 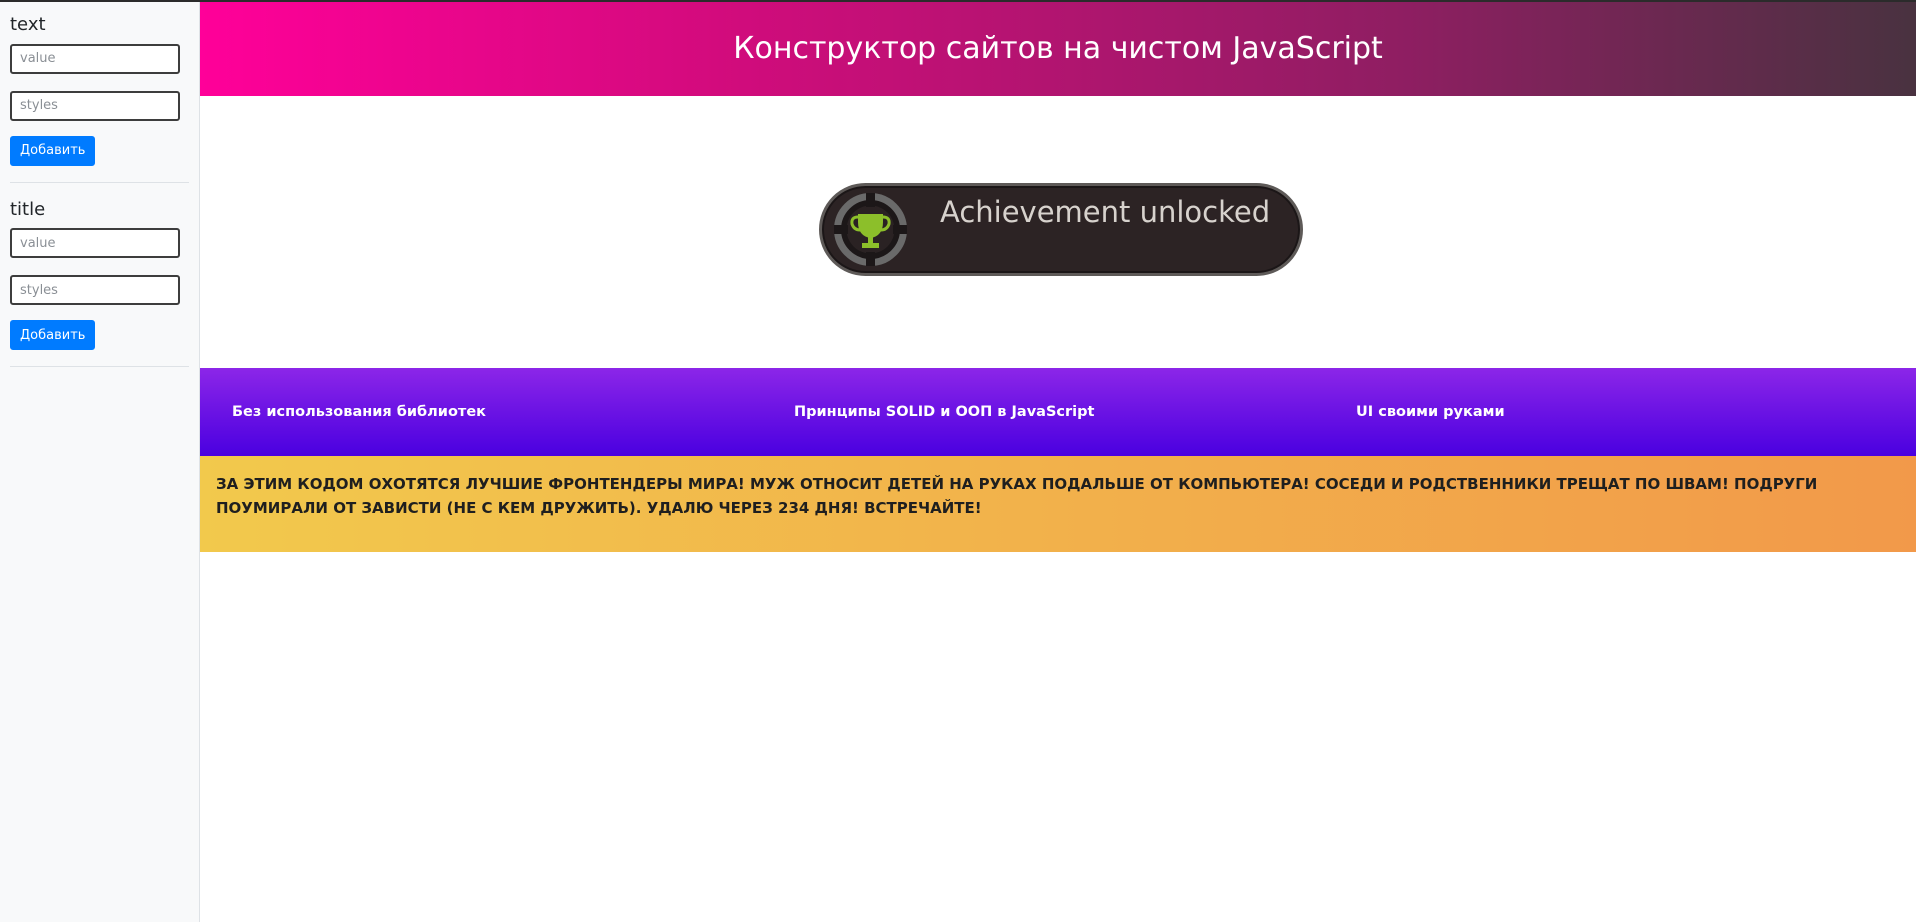 What do you see at coordinates (28, 24) in the screenshot?
I see `panel-title-text: text` at bounding box center [28, 24].